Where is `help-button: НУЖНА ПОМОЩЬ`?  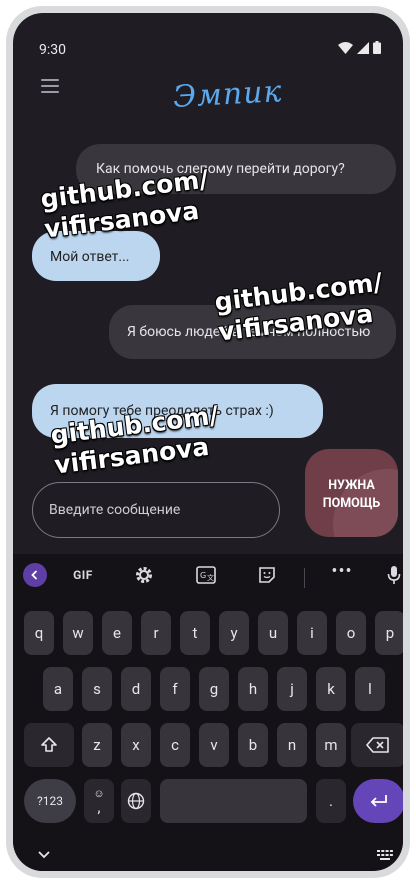 help-button: НУЖНА ПОМОЩЬ is located at coordinates (351, 493).